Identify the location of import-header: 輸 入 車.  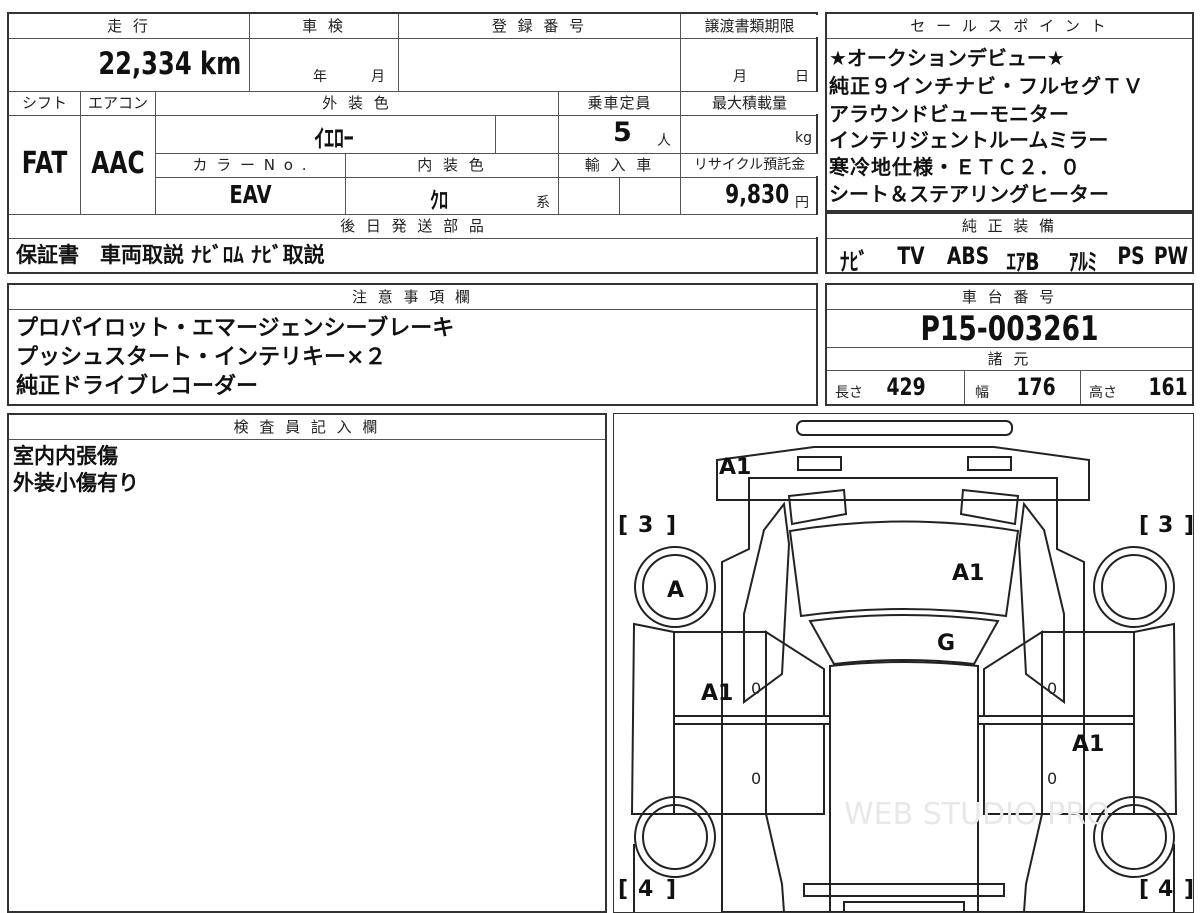
(619, 165).